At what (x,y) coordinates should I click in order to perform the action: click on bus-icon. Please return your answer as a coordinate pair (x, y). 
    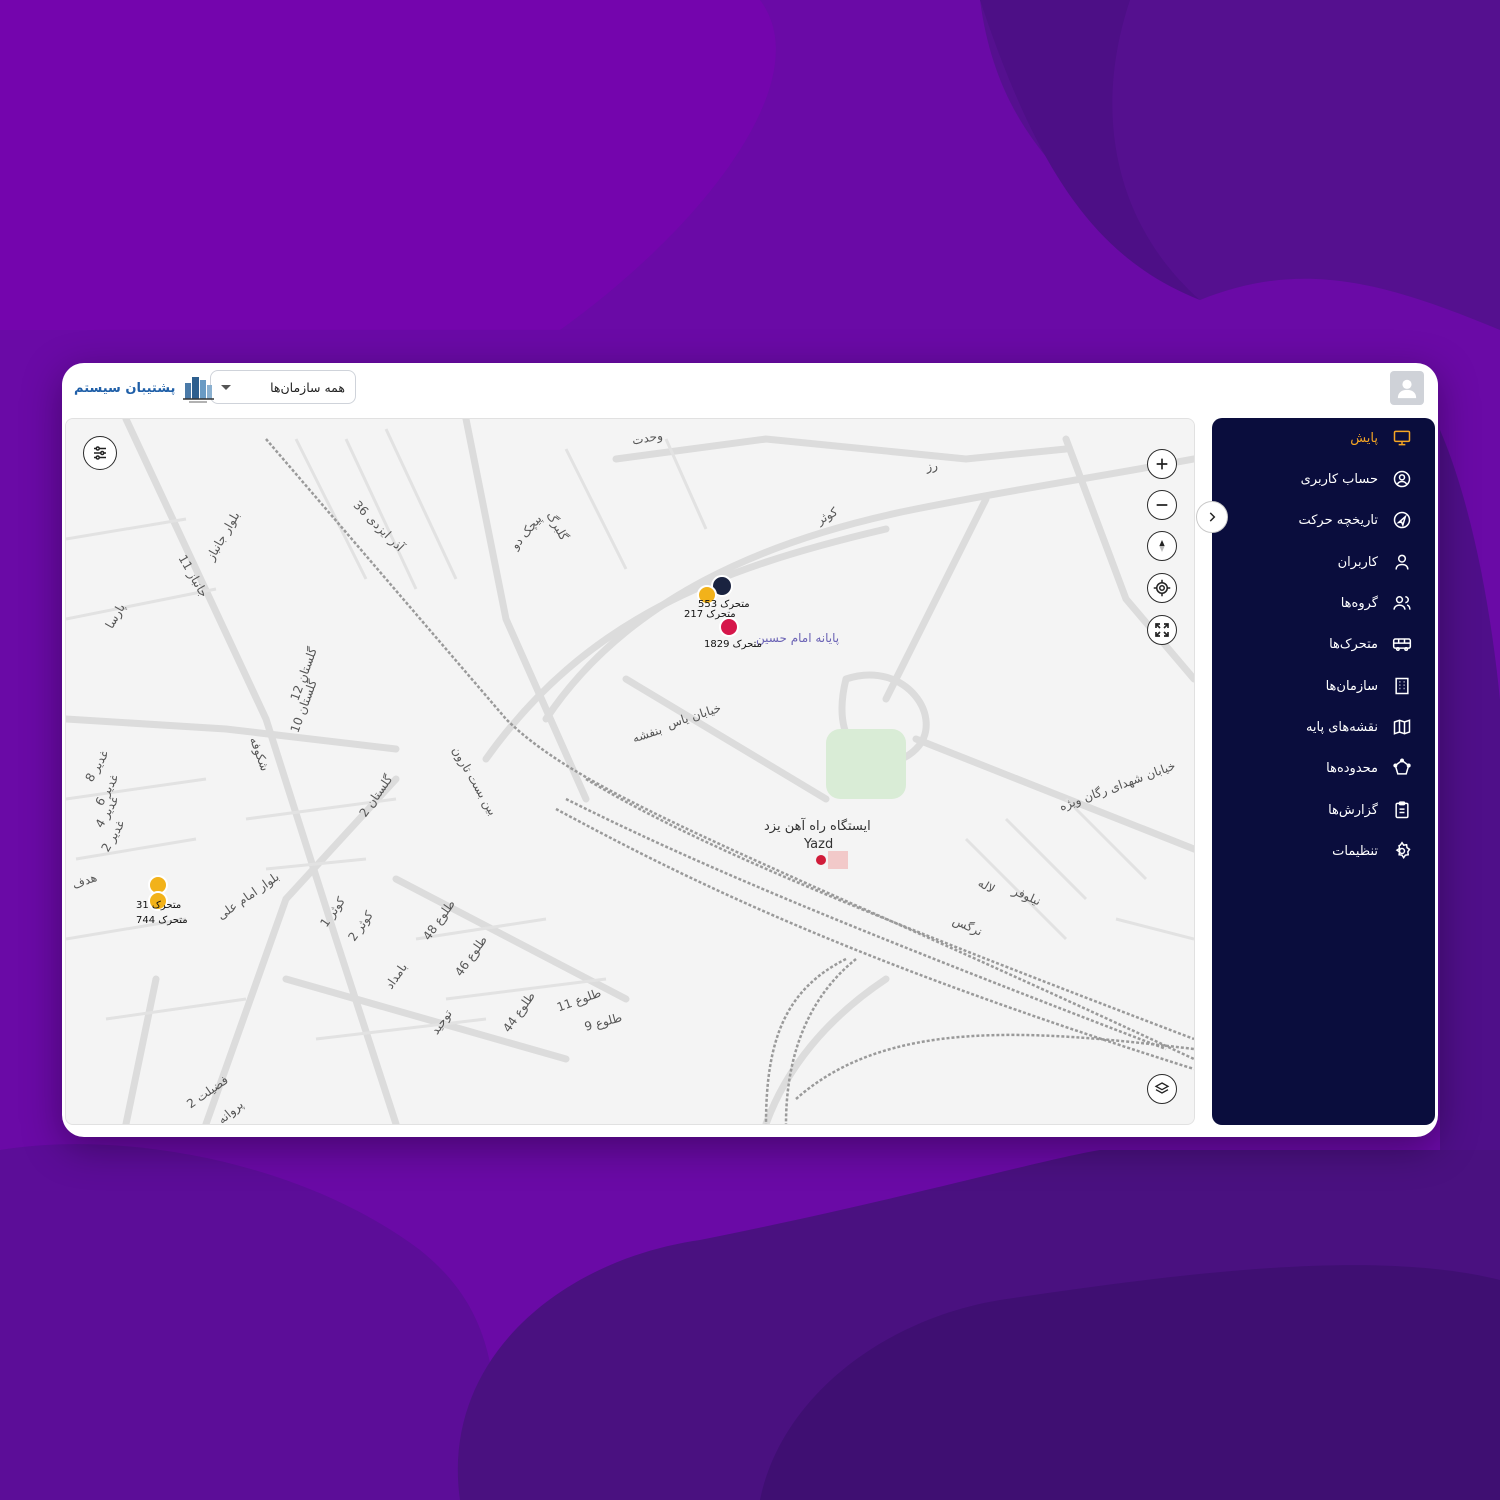
    Looking at the image, I should click on (1402, 644).